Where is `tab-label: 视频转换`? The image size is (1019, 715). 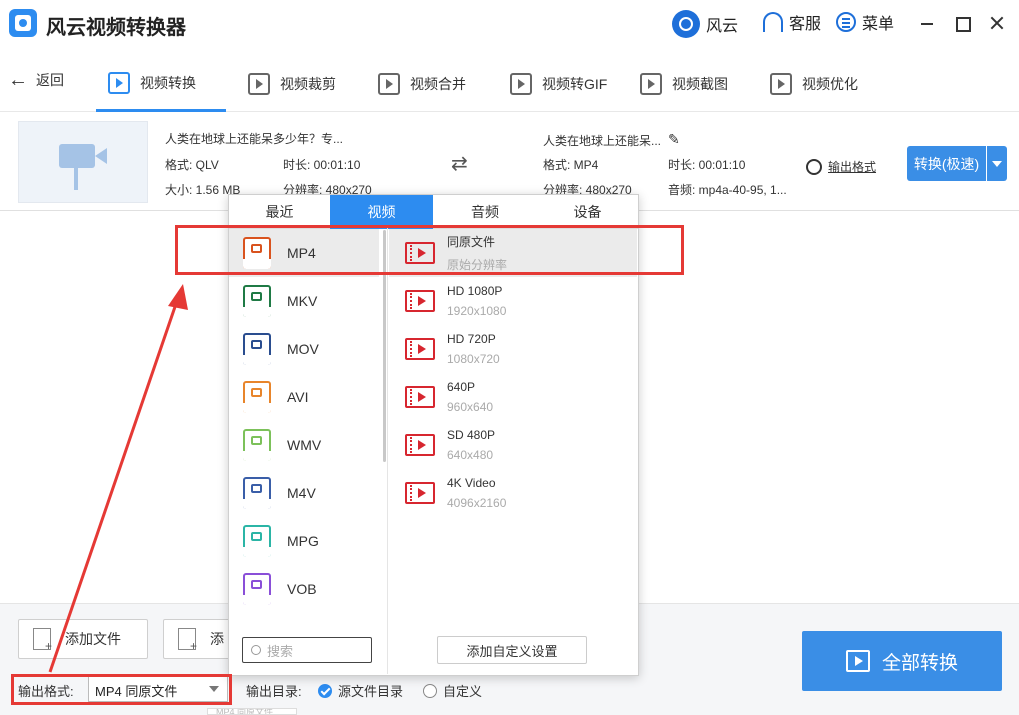
tab-label: 视频转换 is located at coordinates (168, 82).